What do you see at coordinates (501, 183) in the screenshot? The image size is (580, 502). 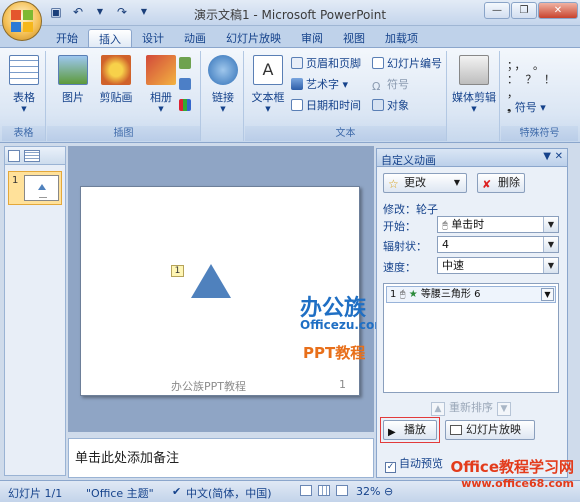 I see `delete-button: ✘ 删除` at bounding box center [501, 183].